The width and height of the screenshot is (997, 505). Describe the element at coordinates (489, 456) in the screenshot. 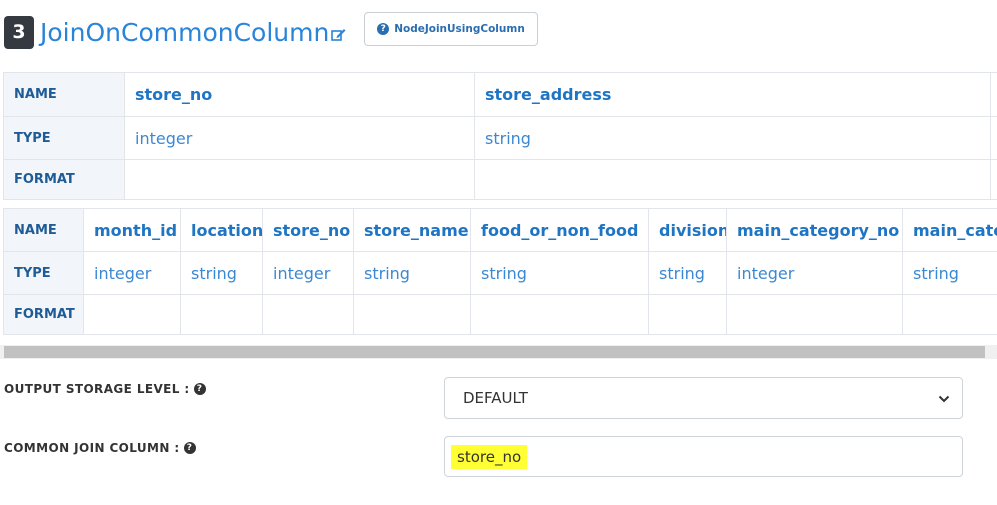

I see `join-column-value: store_no` at that location.